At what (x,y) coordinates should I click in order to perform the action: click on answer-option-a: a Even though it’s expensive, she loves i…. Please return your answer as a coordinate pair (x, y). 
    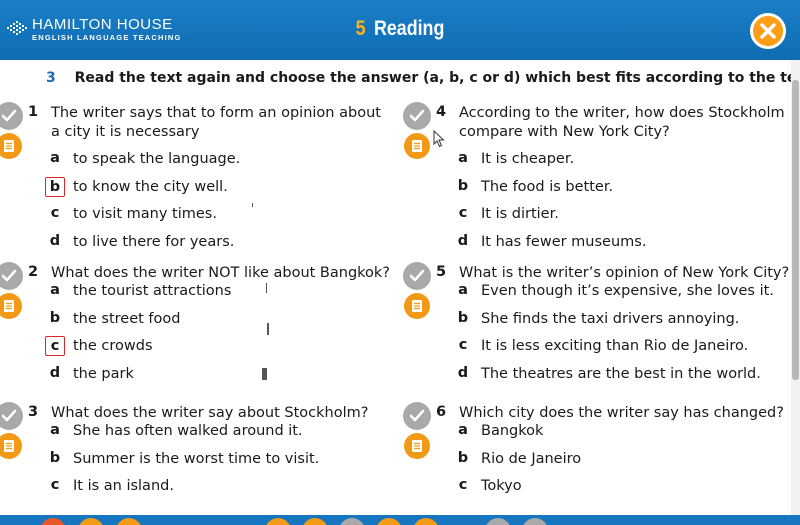
    Looking at the image, I should click on (613, 291).